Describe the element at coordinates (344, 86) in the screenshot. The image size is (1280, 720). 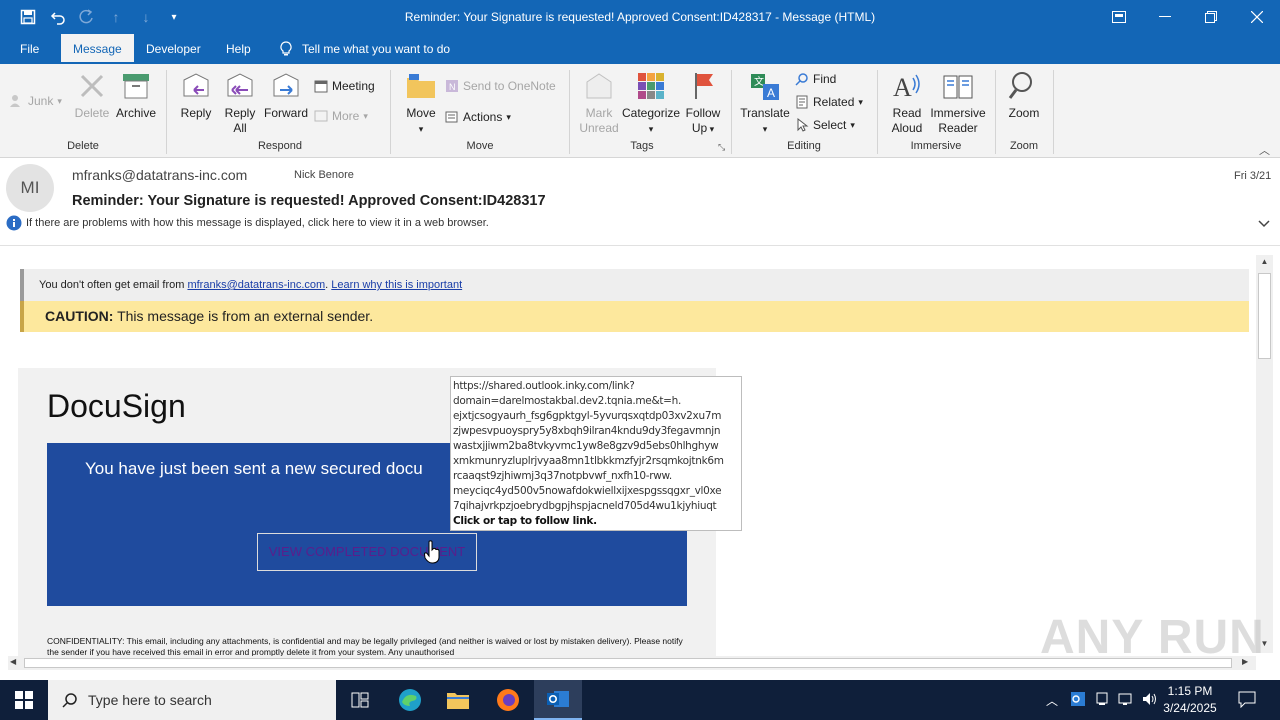
I see `meeting-button: Meeting` at that location.